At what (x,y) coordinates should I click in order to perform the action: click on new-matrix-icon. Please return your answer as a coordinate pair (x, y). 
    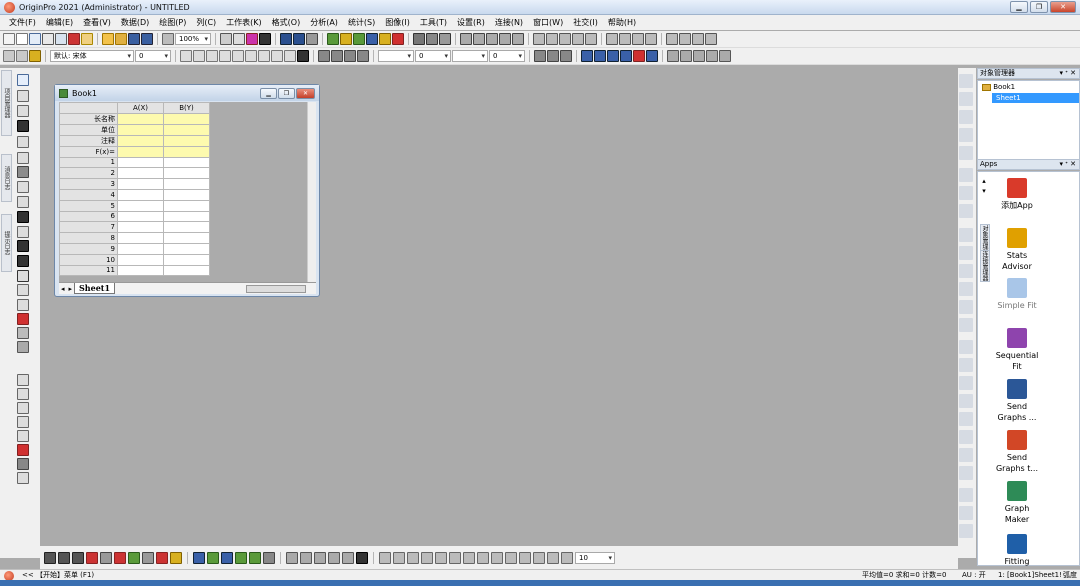
    Looking at the image, I should click on (48, 39).